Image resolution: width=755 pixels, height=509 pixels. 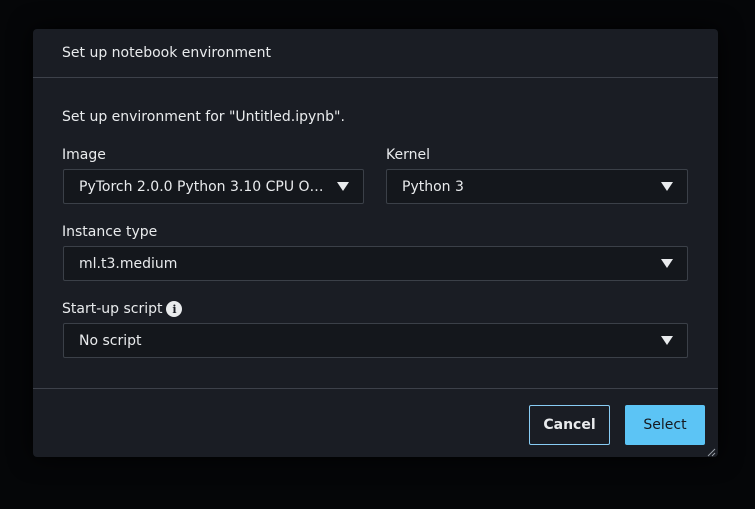 I want to click on instance-type-select: ml.t3.medium, so click(x=375, y=263).